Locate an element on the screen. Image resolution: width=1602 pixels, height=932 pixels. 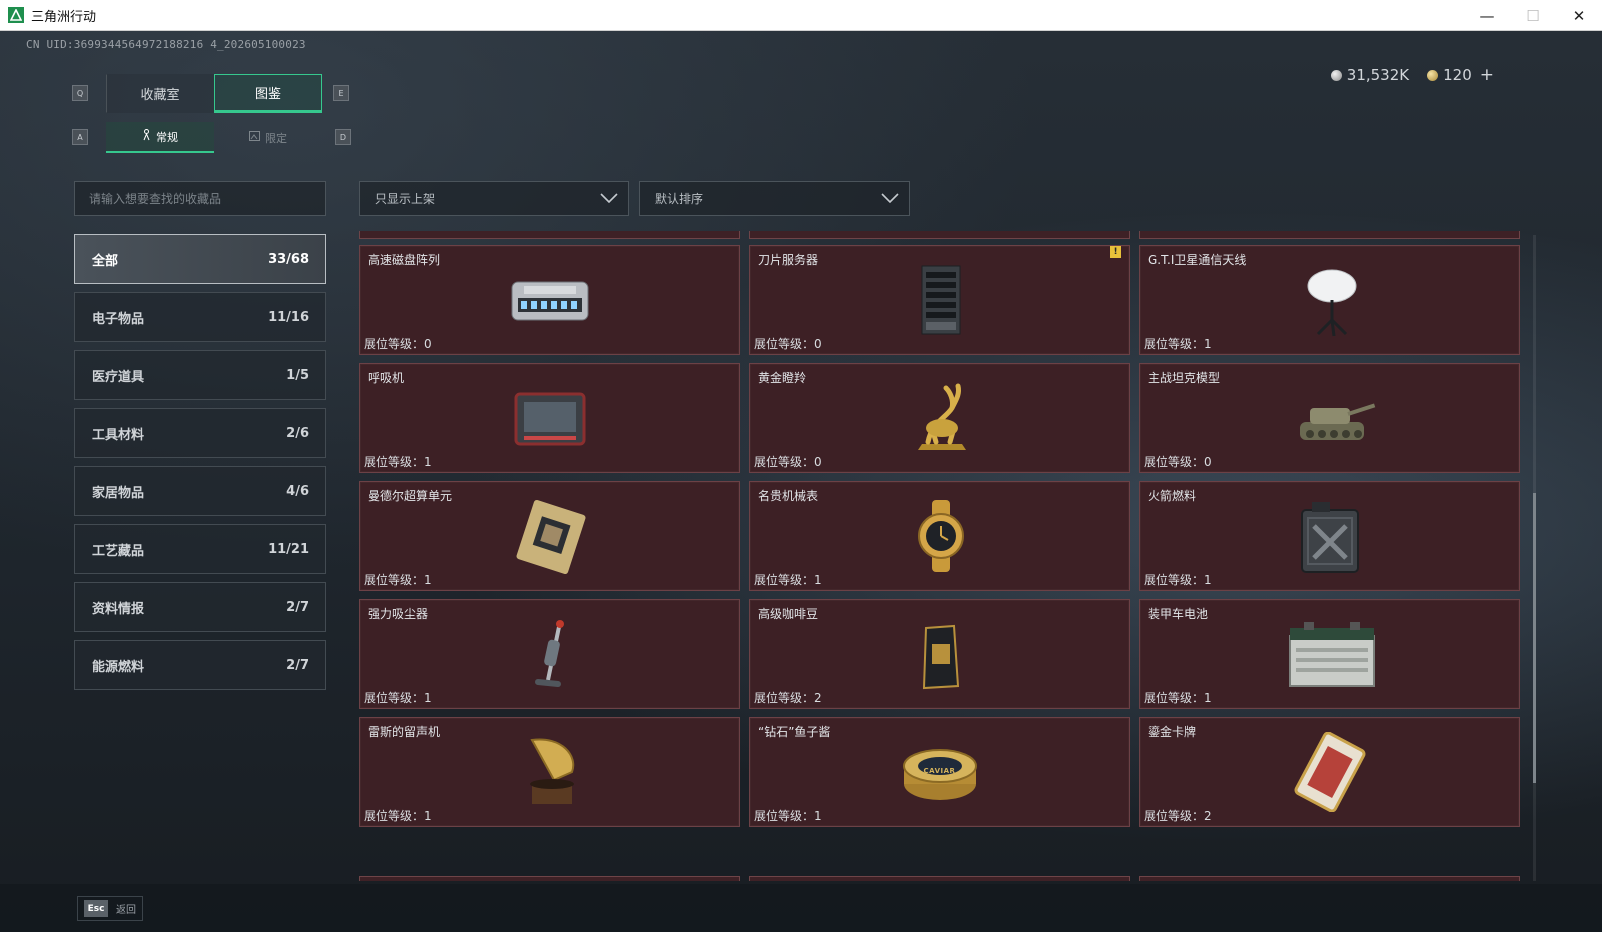
collection-item-card: 曼德尔超算单元 展位等级：1 is located at coordinates (549, 536).